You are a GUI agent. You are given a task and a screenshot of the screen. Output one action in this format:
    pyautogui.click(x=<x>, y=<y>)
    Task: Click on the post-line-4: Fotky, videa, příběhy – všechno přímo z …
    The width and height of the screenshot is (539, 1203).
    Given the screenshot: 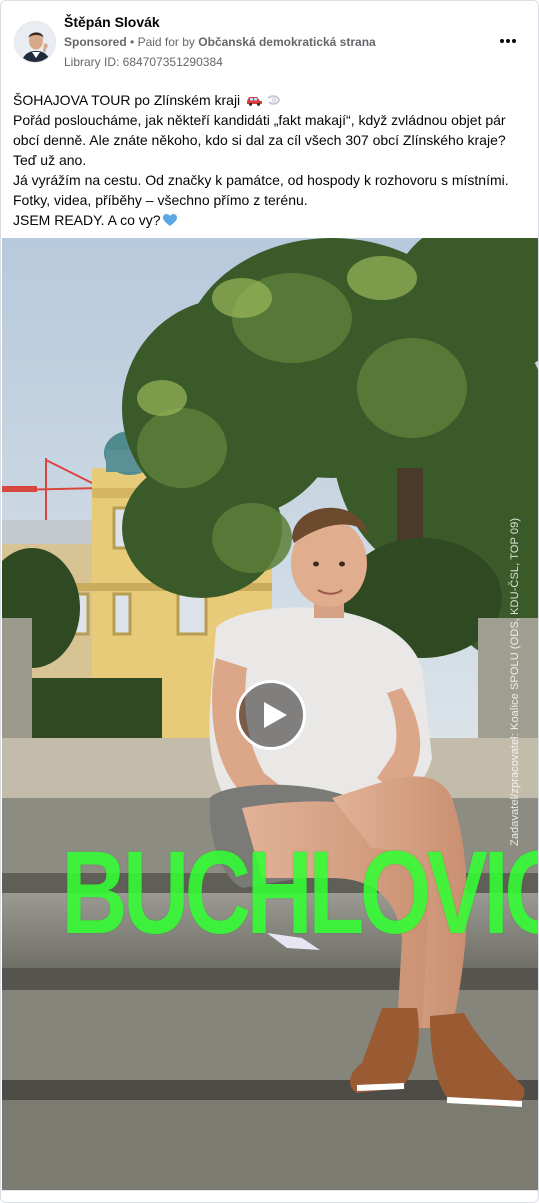 What is the action you would take?
    pyautogui.click(x=160, y=200)
    